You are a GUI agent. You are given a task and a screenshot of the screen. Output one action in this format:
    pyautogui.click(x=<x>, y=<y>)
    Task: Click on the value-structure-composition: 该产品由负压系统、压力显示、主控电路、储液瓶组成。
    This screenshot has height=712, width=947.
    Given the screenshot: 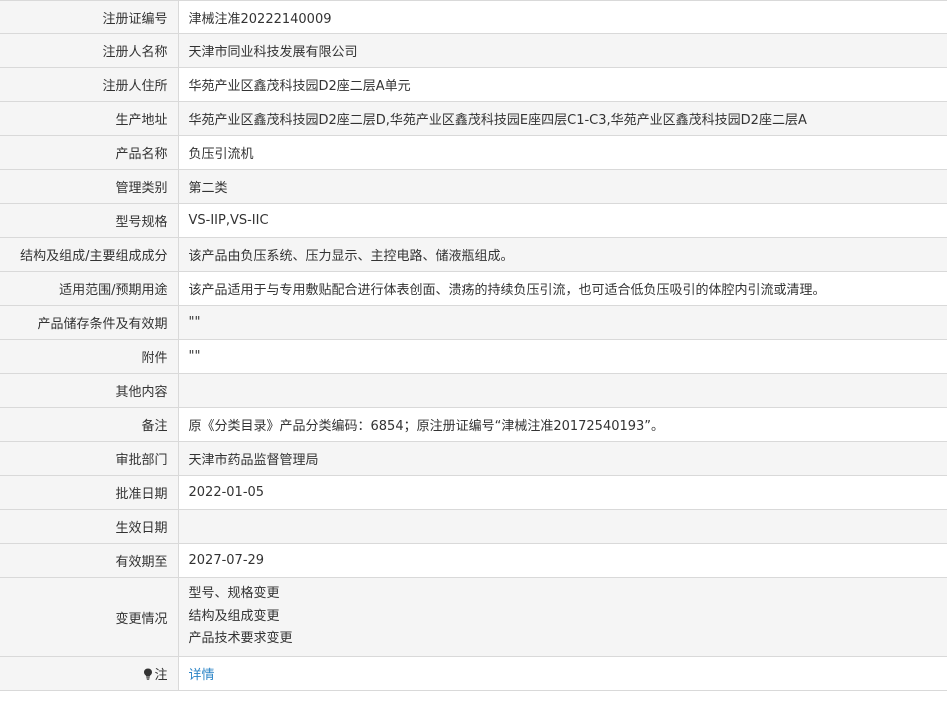 What is the action you would take?
    pyautogui.click(x=562, y=254)
    